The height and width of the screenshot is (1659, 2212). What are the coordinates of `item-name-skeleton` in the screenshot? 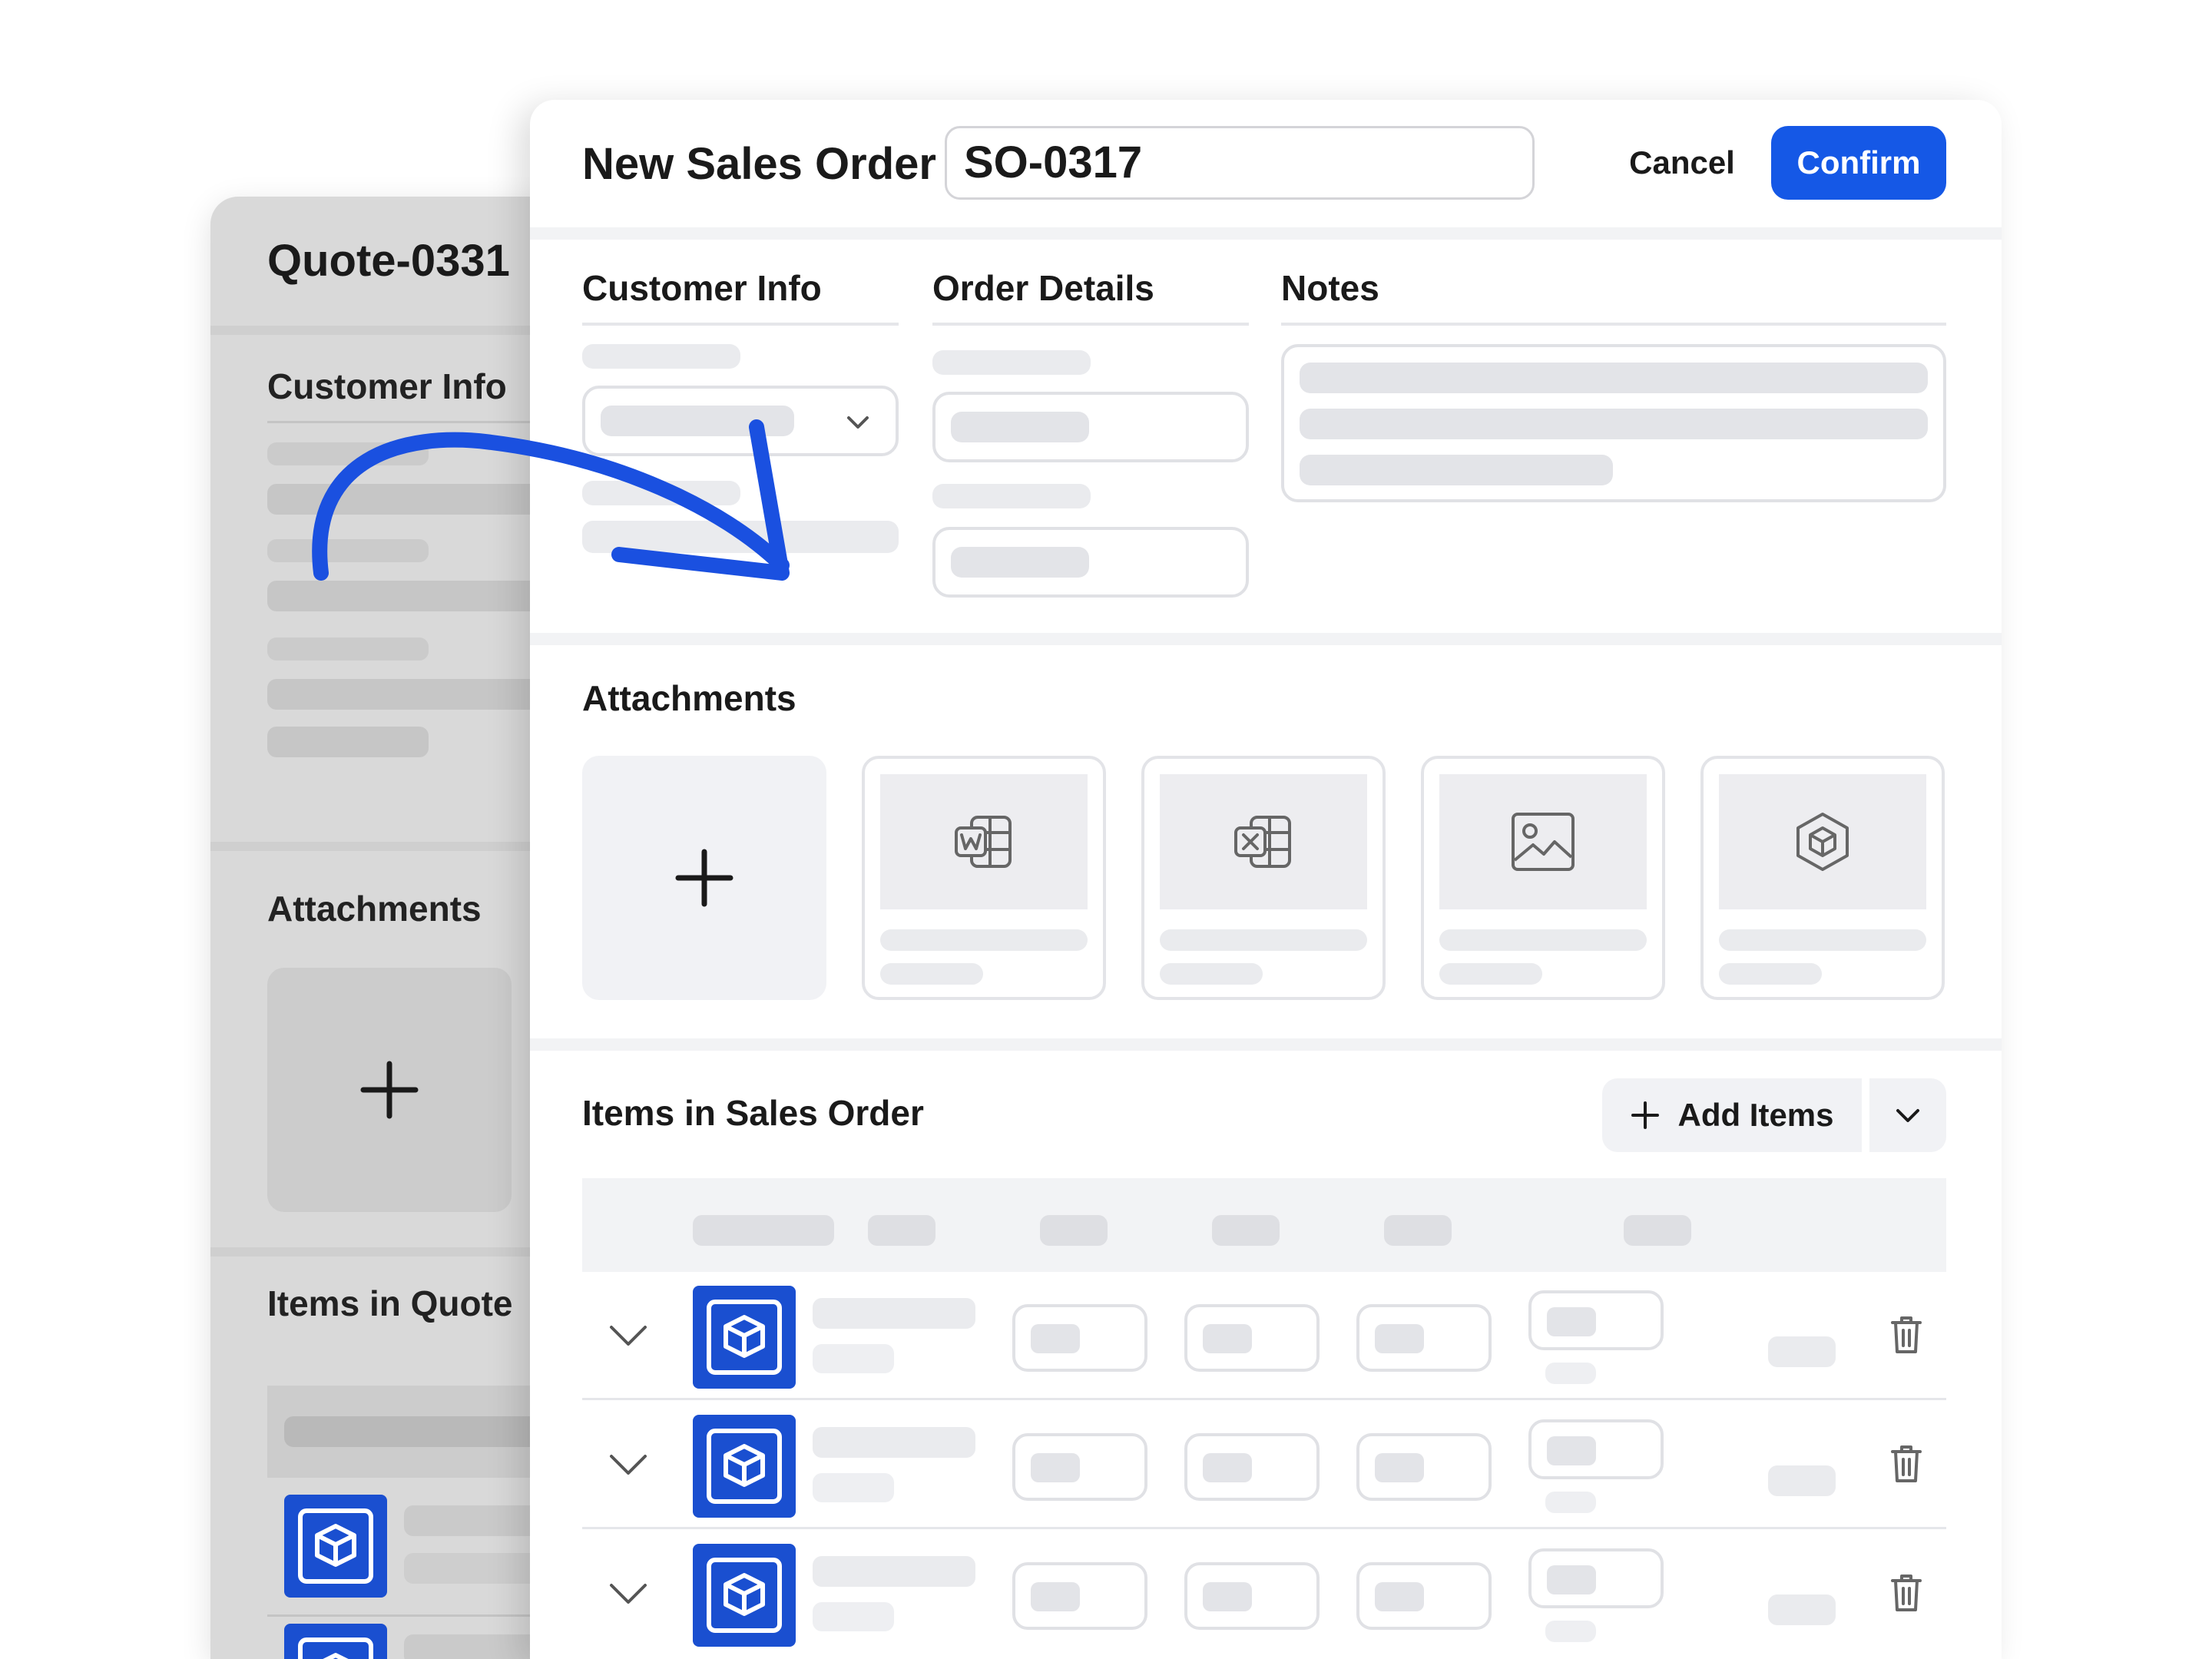 It's located at (894, 1572).